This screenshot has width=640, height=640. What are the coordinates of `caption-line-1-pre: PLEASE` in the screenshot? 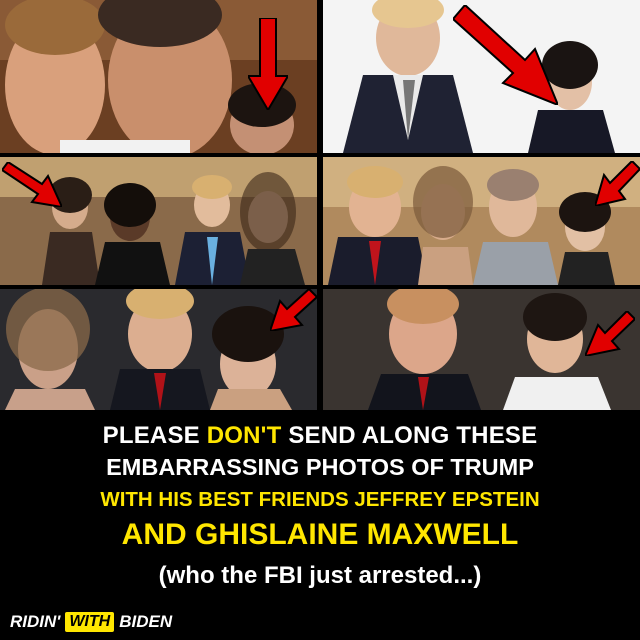 It's located at (154, 435).